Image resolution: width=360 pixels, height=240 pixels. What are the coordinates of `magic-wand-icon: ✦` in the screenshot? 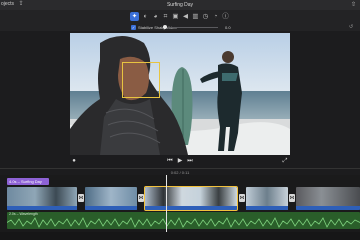 It's located at (134, 16).